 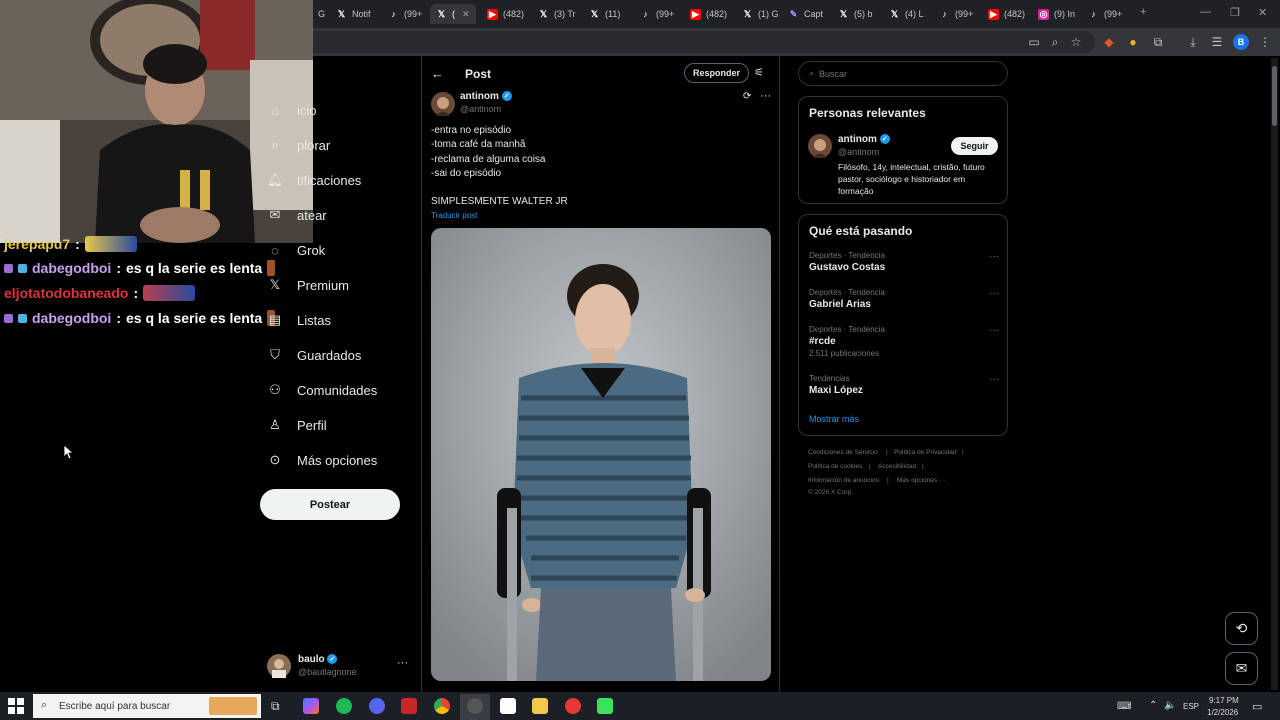 What do you see at coordinates (1274, 96) in the screenshot?
I see `scrollbar-thumb` at bounding box center [1274, 96].